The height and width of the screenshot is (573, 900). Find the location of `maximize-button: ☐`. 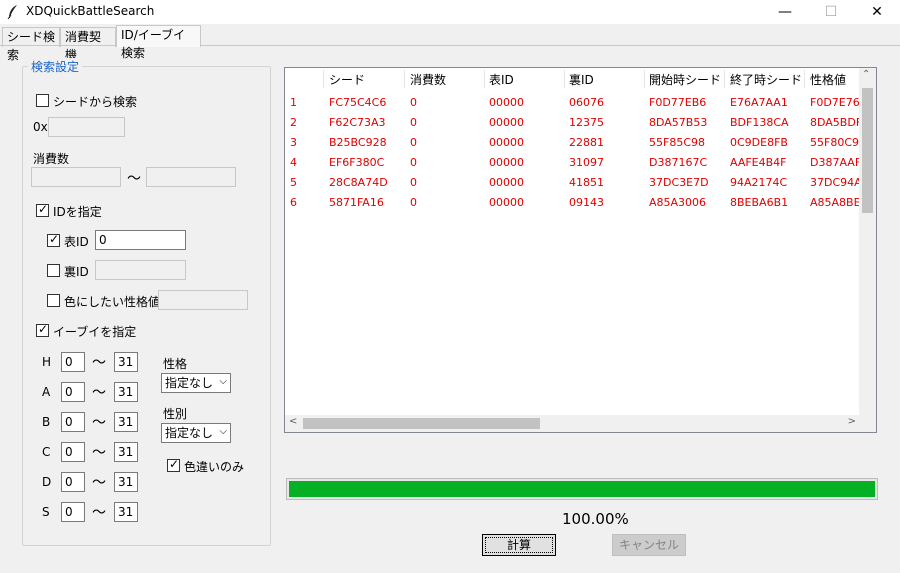

maximize-button: ☐ is located at coordinates (831, 12).